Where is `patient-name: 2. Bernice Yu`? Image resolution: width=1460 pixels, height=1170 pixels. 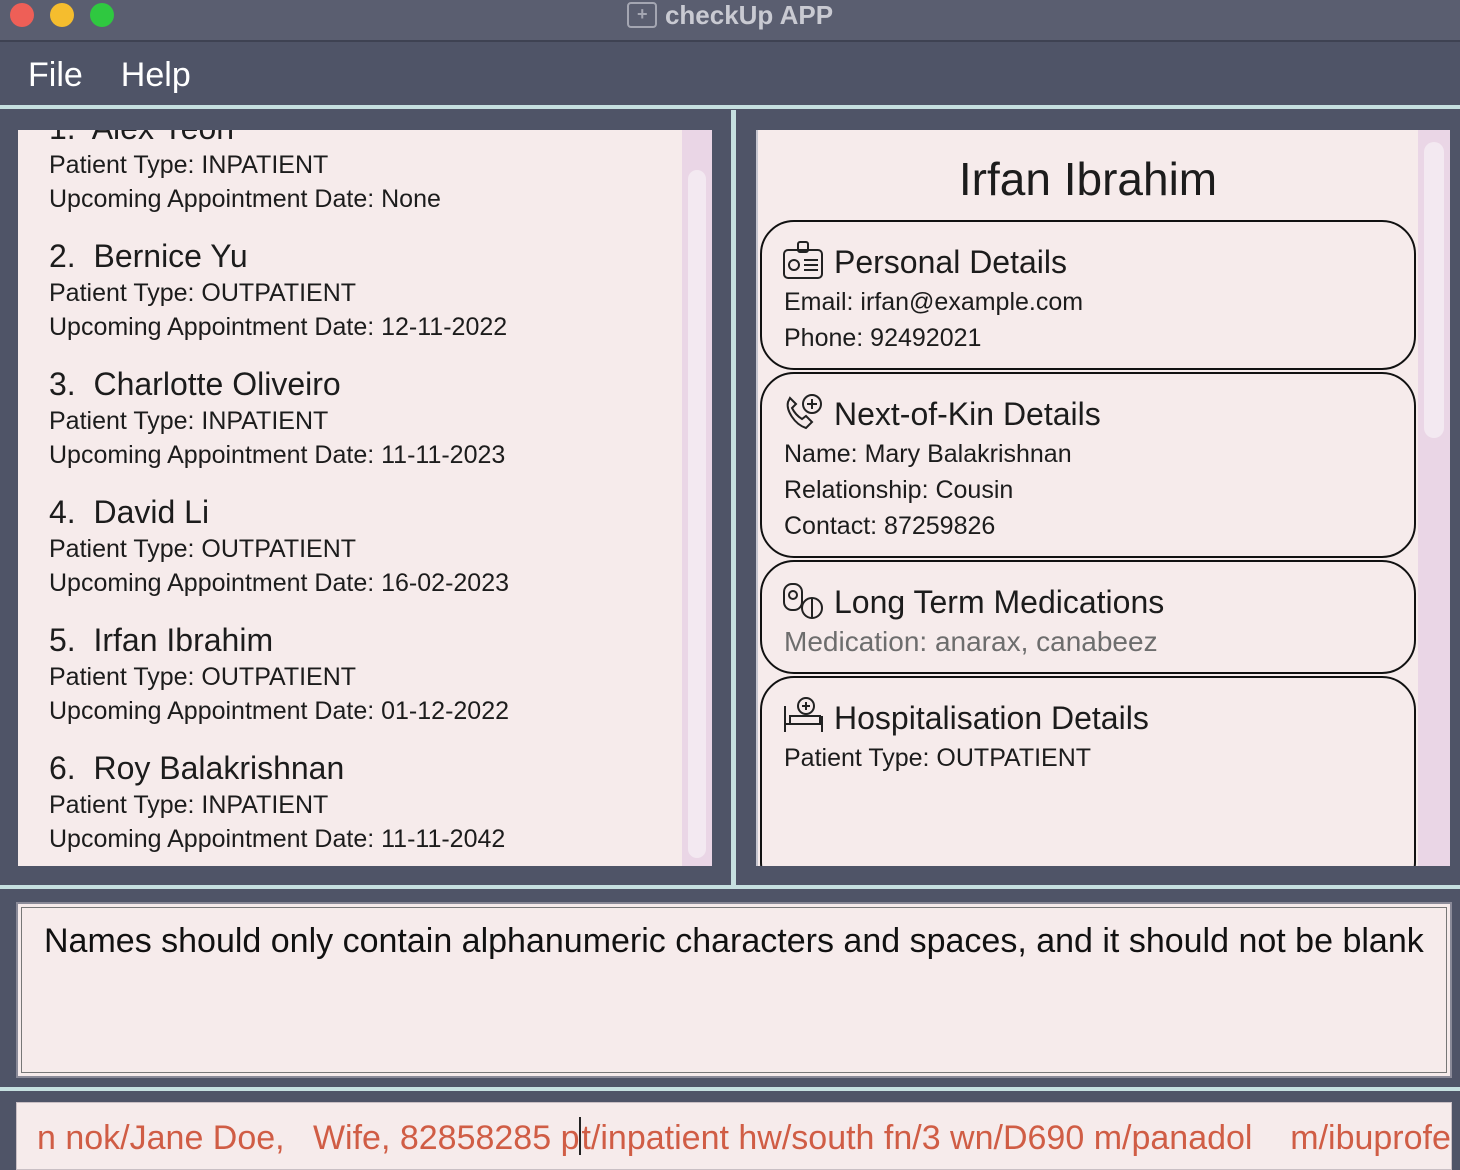 patient-name: 2. Bernice Yu is located at coordinates (148, 256).